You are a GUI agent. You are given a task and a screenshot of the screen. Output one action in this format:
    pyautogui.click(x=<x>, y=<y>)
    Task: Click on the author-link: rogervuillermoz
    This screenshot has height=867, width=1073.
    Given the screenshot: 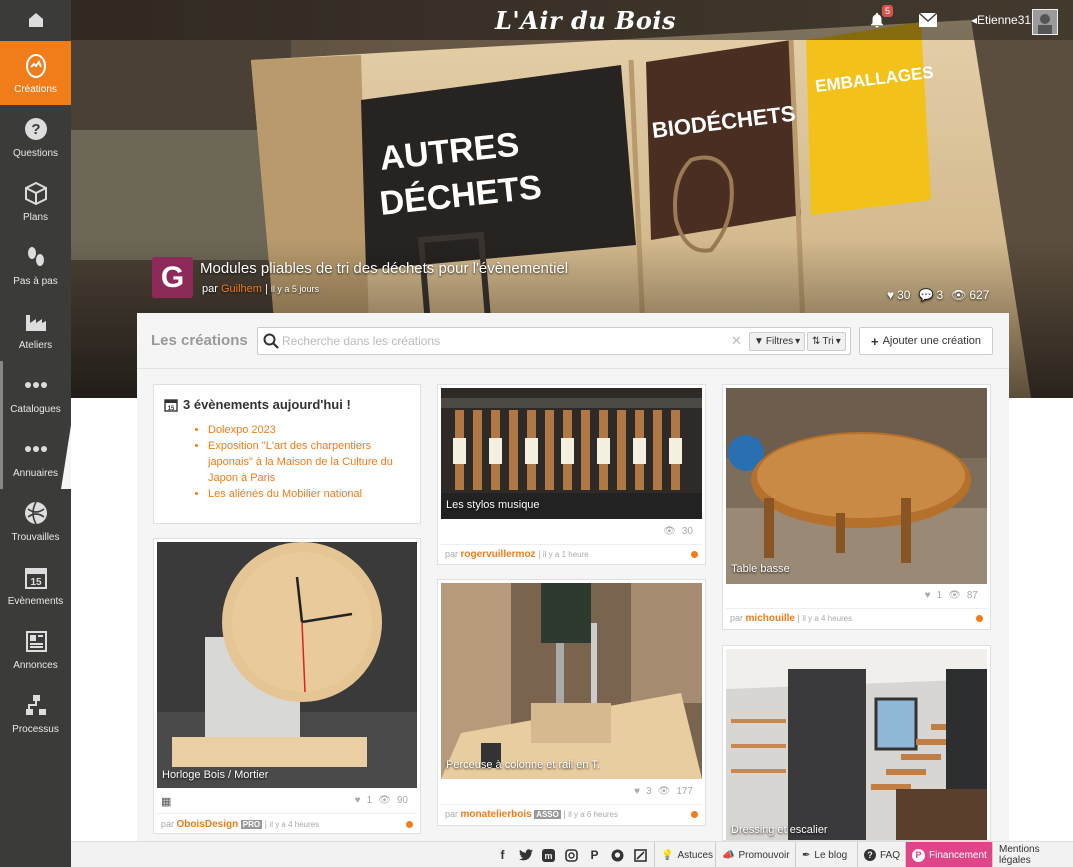 What is the action you would take?
    pyautogui.click(x=498, y=554)
    